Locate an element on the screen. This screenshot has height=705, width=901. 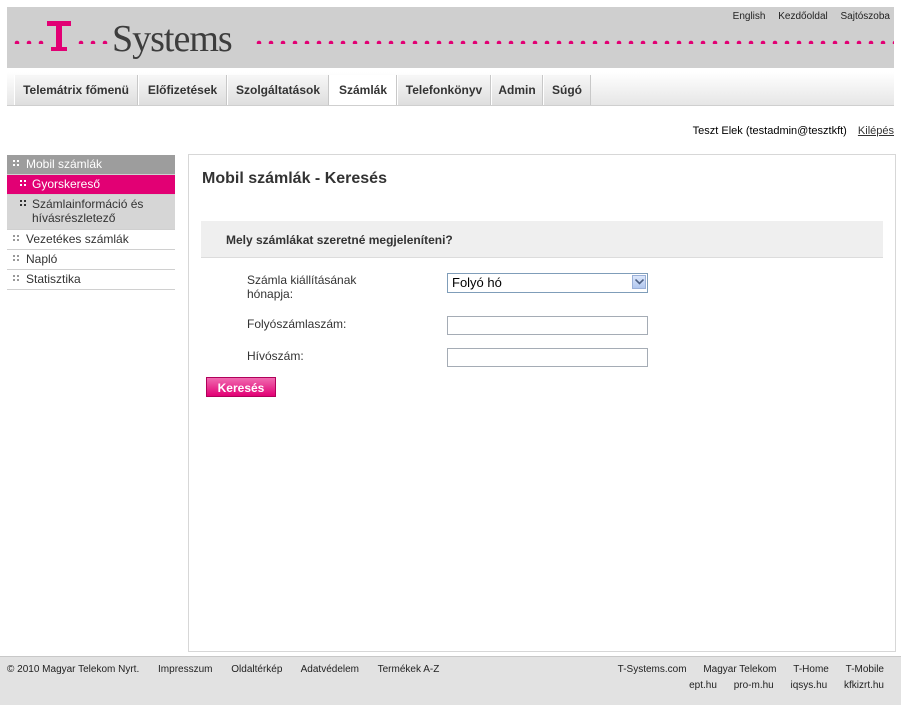
logo-dots-middle is located at coordinates (92, 42).